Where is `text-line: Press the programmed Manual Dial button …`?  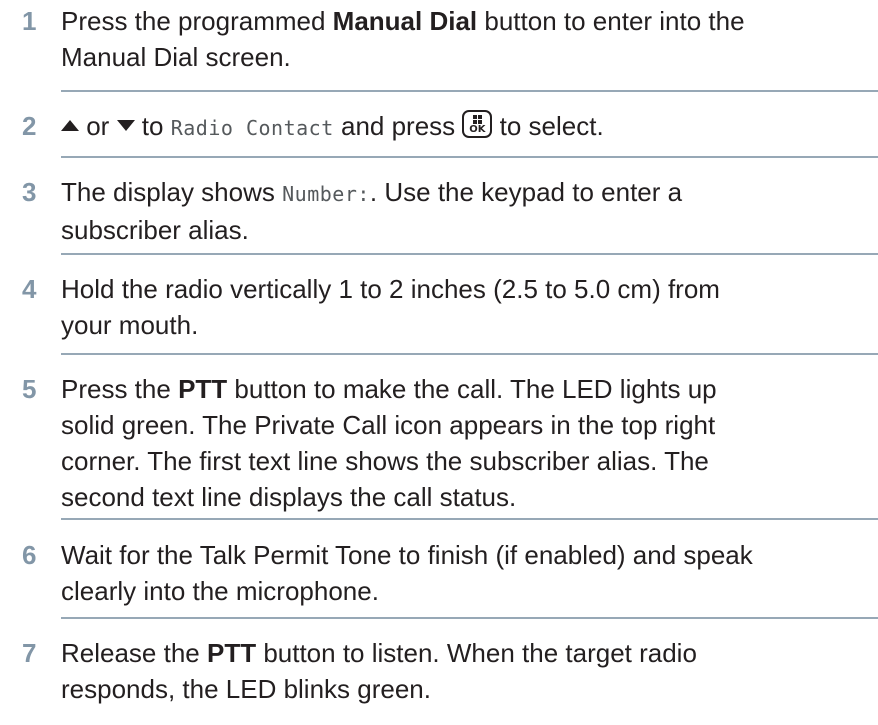 text-line: Press the programmed Manual Dial button … is located at coordinates (468, 21).